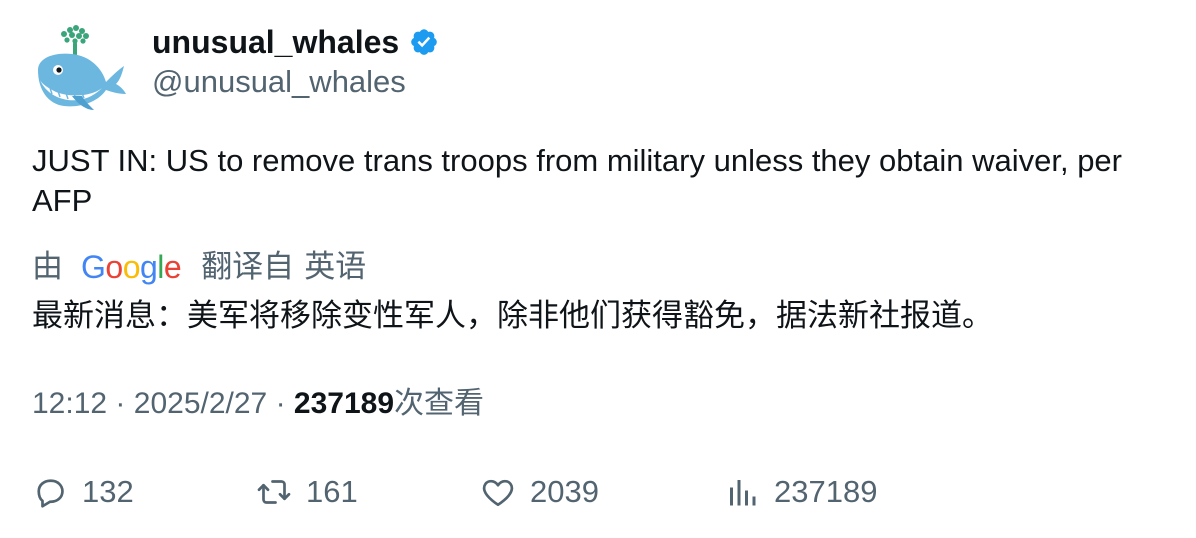 Image resolution: width=1196 pixels, height=538 pixels. Describe the element at coordinates (602, 492) in the screenshot. I see `tweet-actions: 132 161 2039 237189` at that location.